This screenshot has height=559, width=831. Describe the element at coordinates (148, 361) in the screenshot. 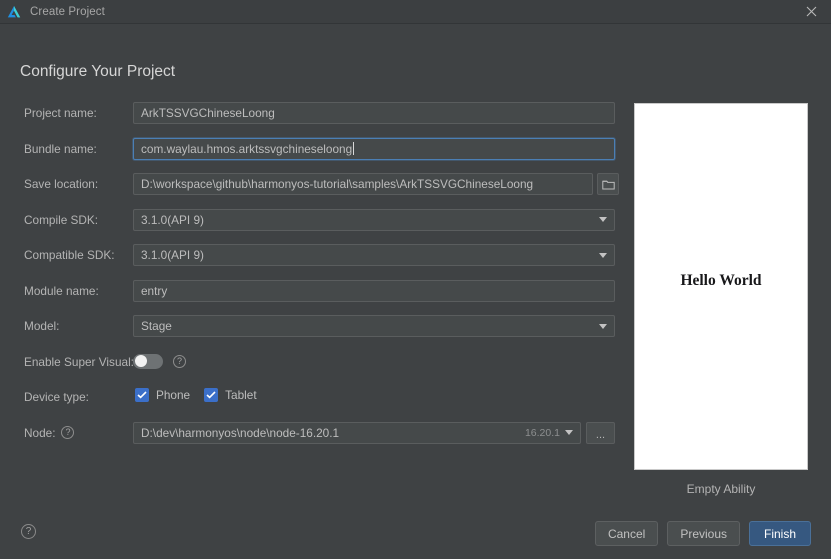

I see `enable-super-visual-toggle` at that location.